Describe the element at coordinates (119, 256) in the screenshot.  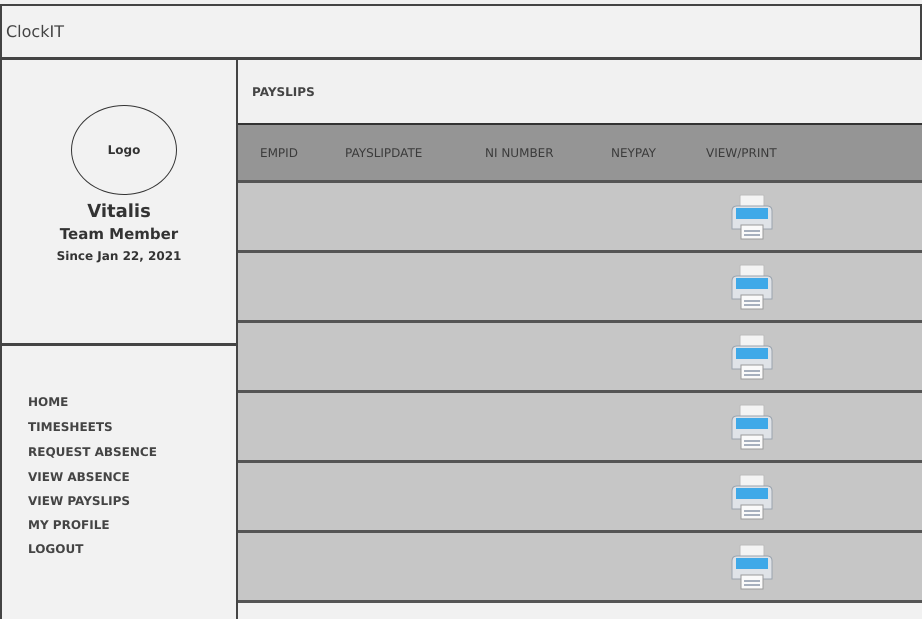
I see `member-since: Since Jan 22, 2021` at that location.